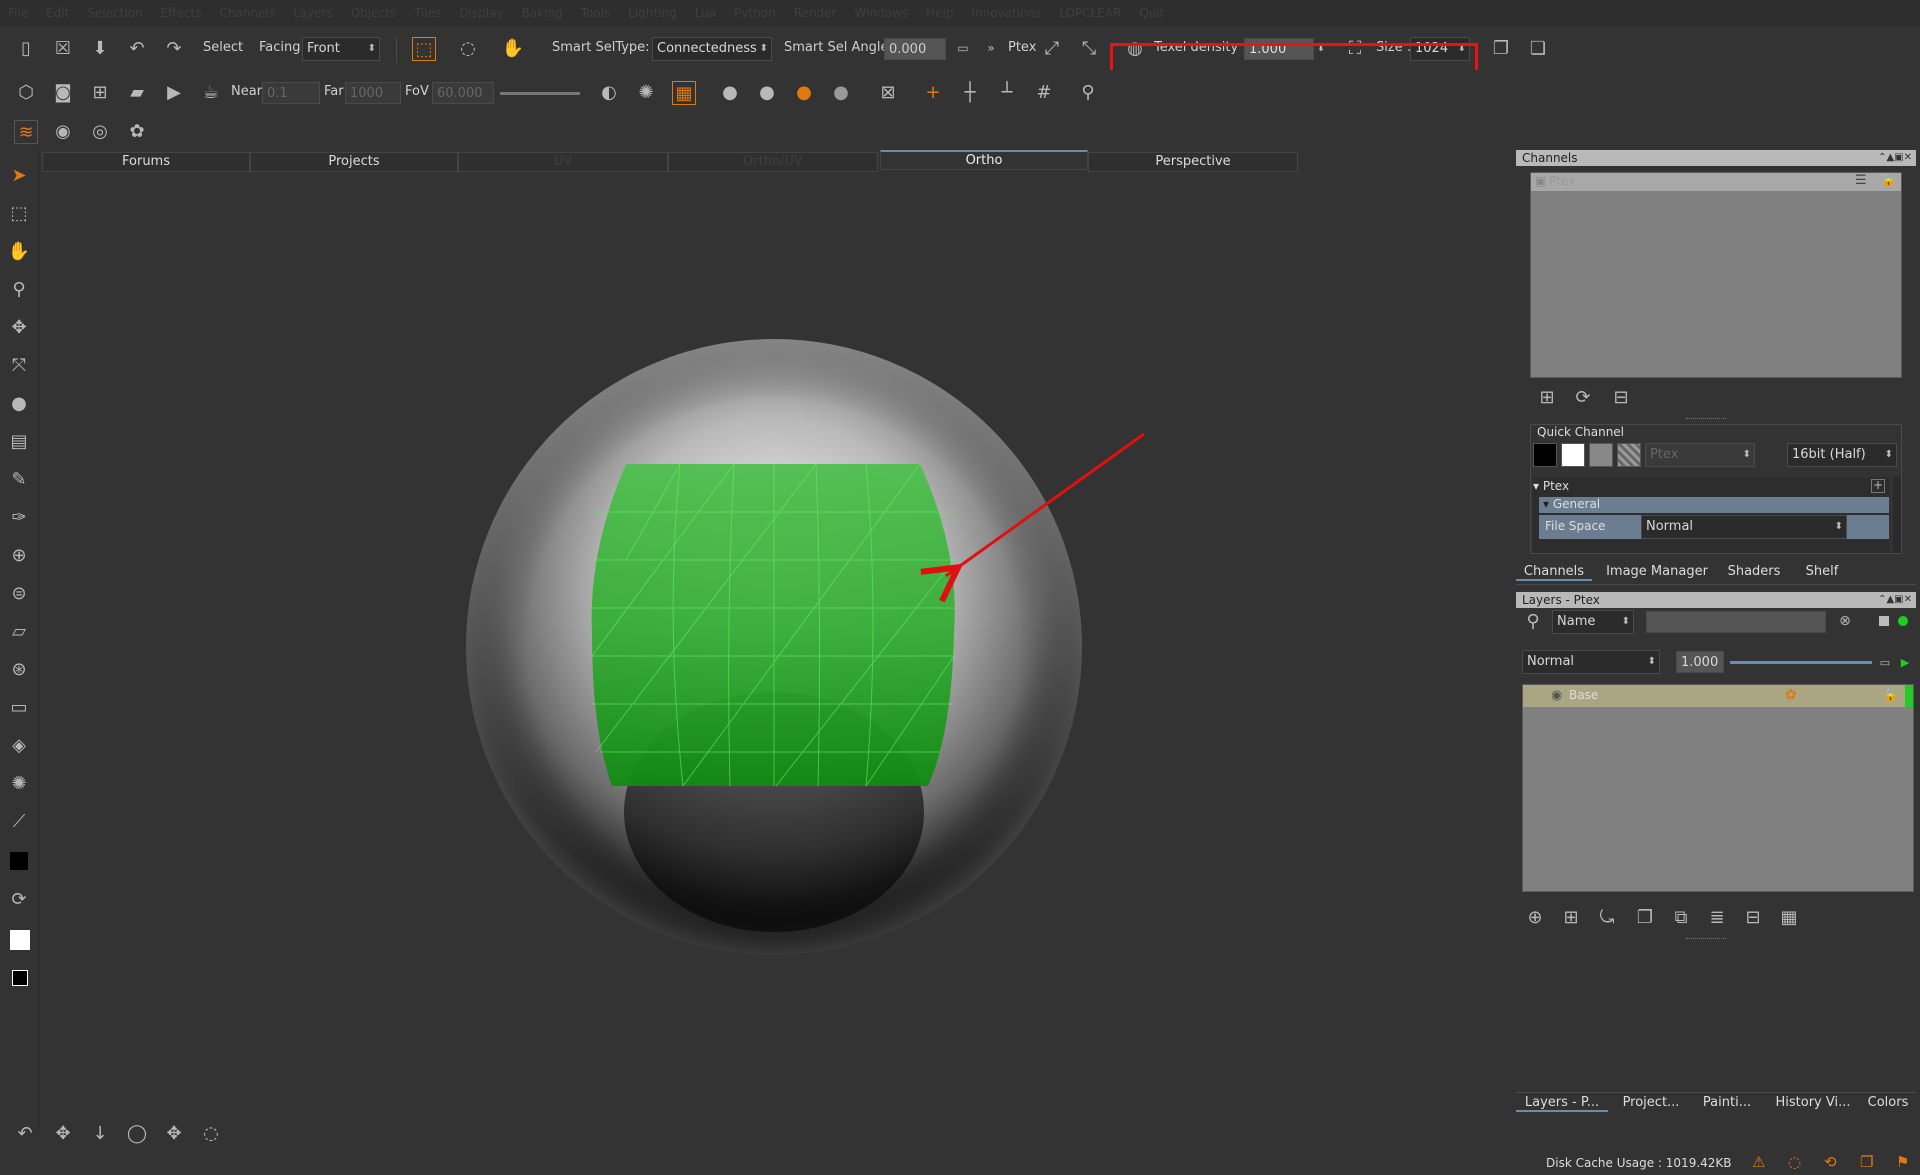 The height and width of the screenshot is (1175, 1920). What do you see at coordinates (1758, 1162) in the screenshot?
I see `status-warning-icon: ⚠` at bounding box center [1758, 1162].